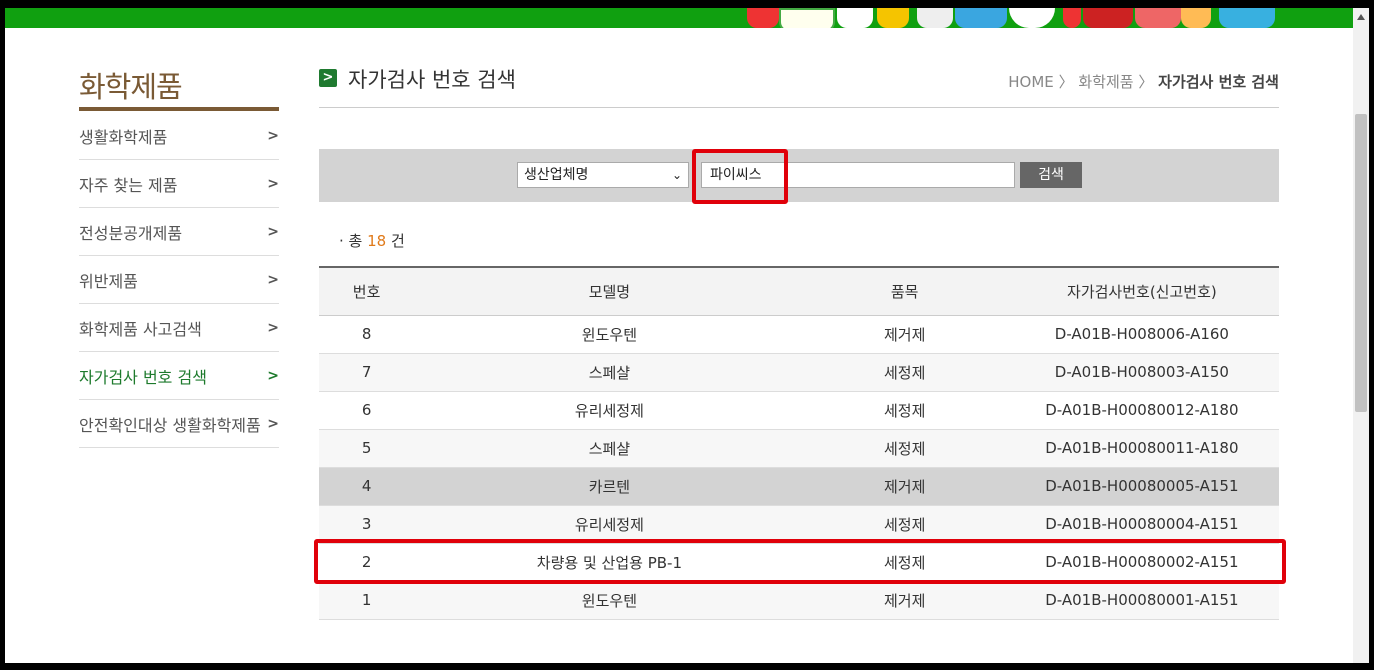  Describe the element at coordinates (740, 176) in the screenshot. I see `highlight-box-input` at that location.